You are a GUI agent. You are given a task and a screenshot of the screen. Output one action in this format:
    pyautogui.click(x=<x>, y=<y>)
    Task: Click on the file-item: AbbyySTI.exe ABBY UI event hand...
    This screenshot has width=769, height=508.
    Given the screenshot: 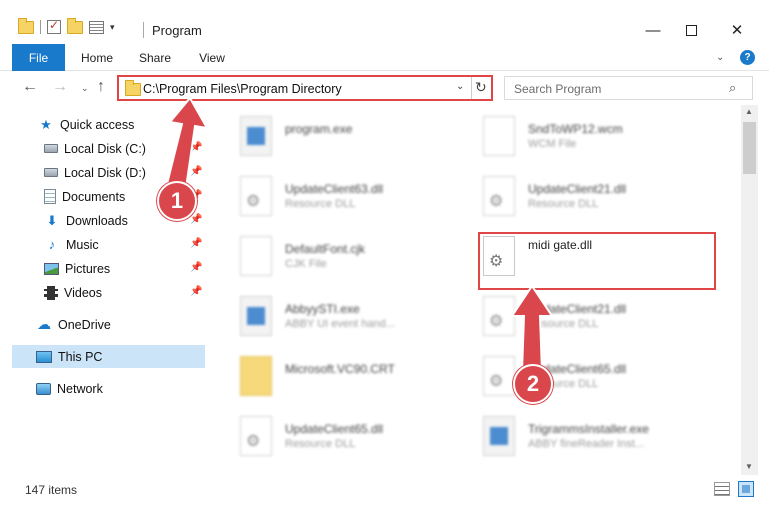 What is the action you would take?
    pyautogui.click(x=337, y=315)
    